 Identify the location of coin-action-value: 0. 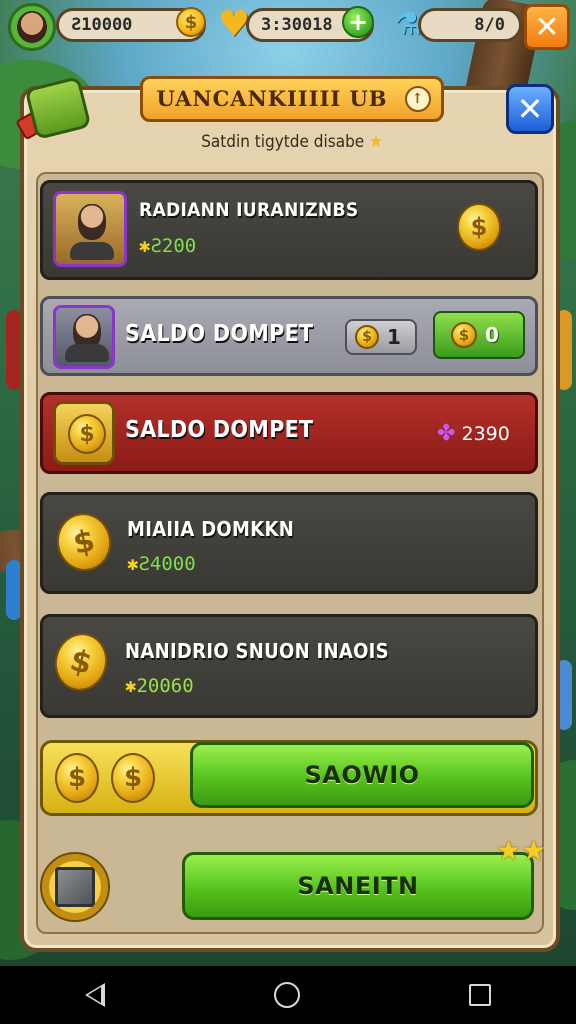
(492, 335).